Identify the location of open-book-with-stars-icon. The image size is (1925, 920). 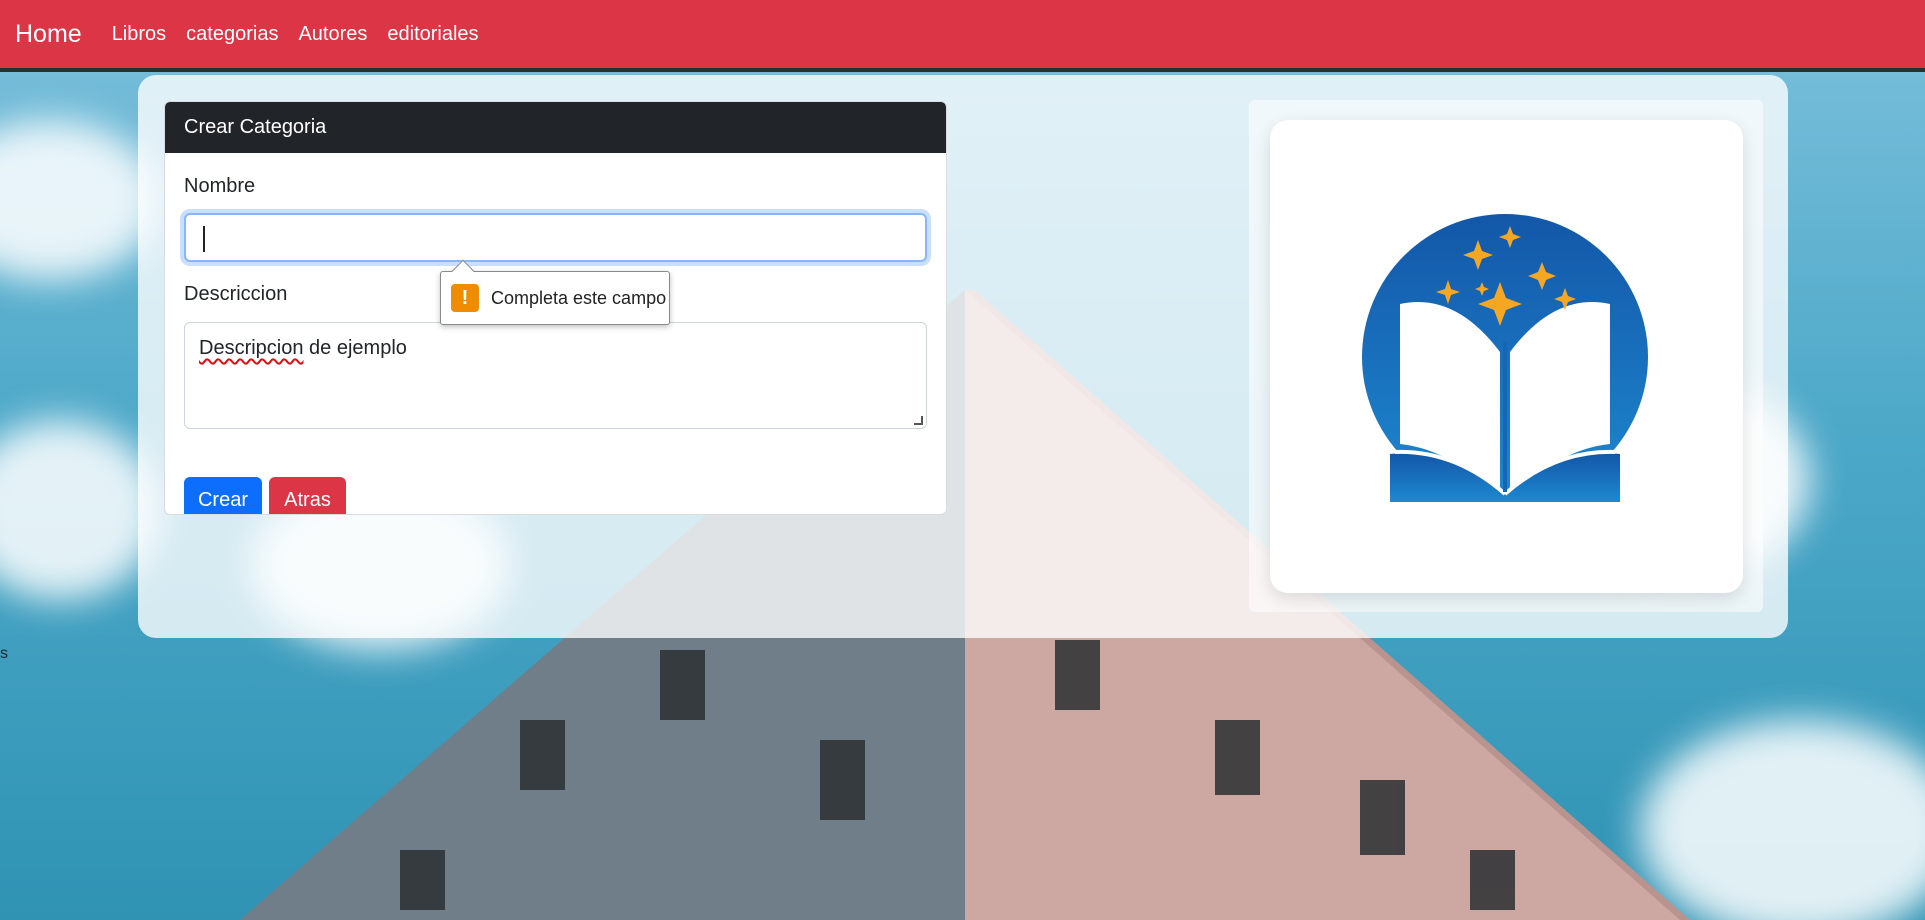
(1505, 358).